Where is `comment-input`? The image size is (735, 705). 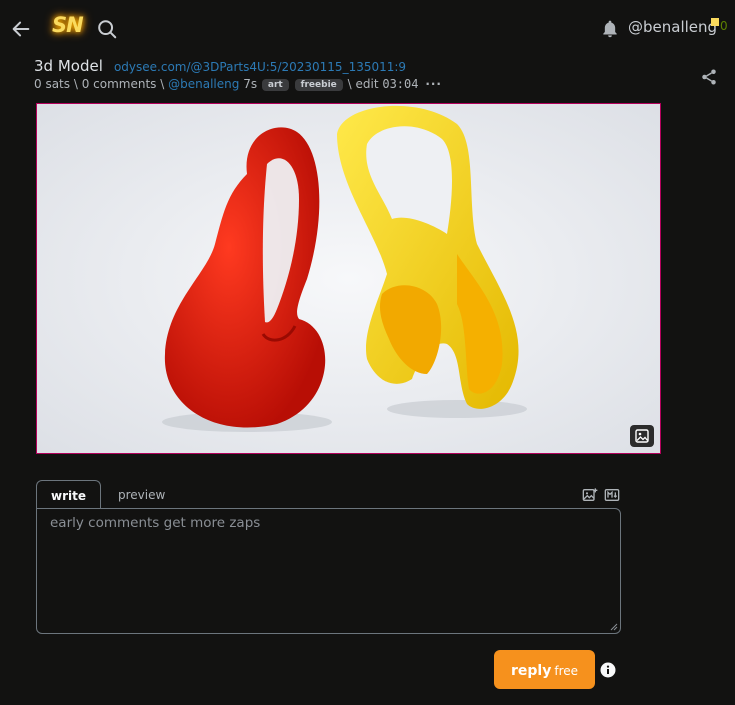
comment-input is located at coordinates (327, 570).